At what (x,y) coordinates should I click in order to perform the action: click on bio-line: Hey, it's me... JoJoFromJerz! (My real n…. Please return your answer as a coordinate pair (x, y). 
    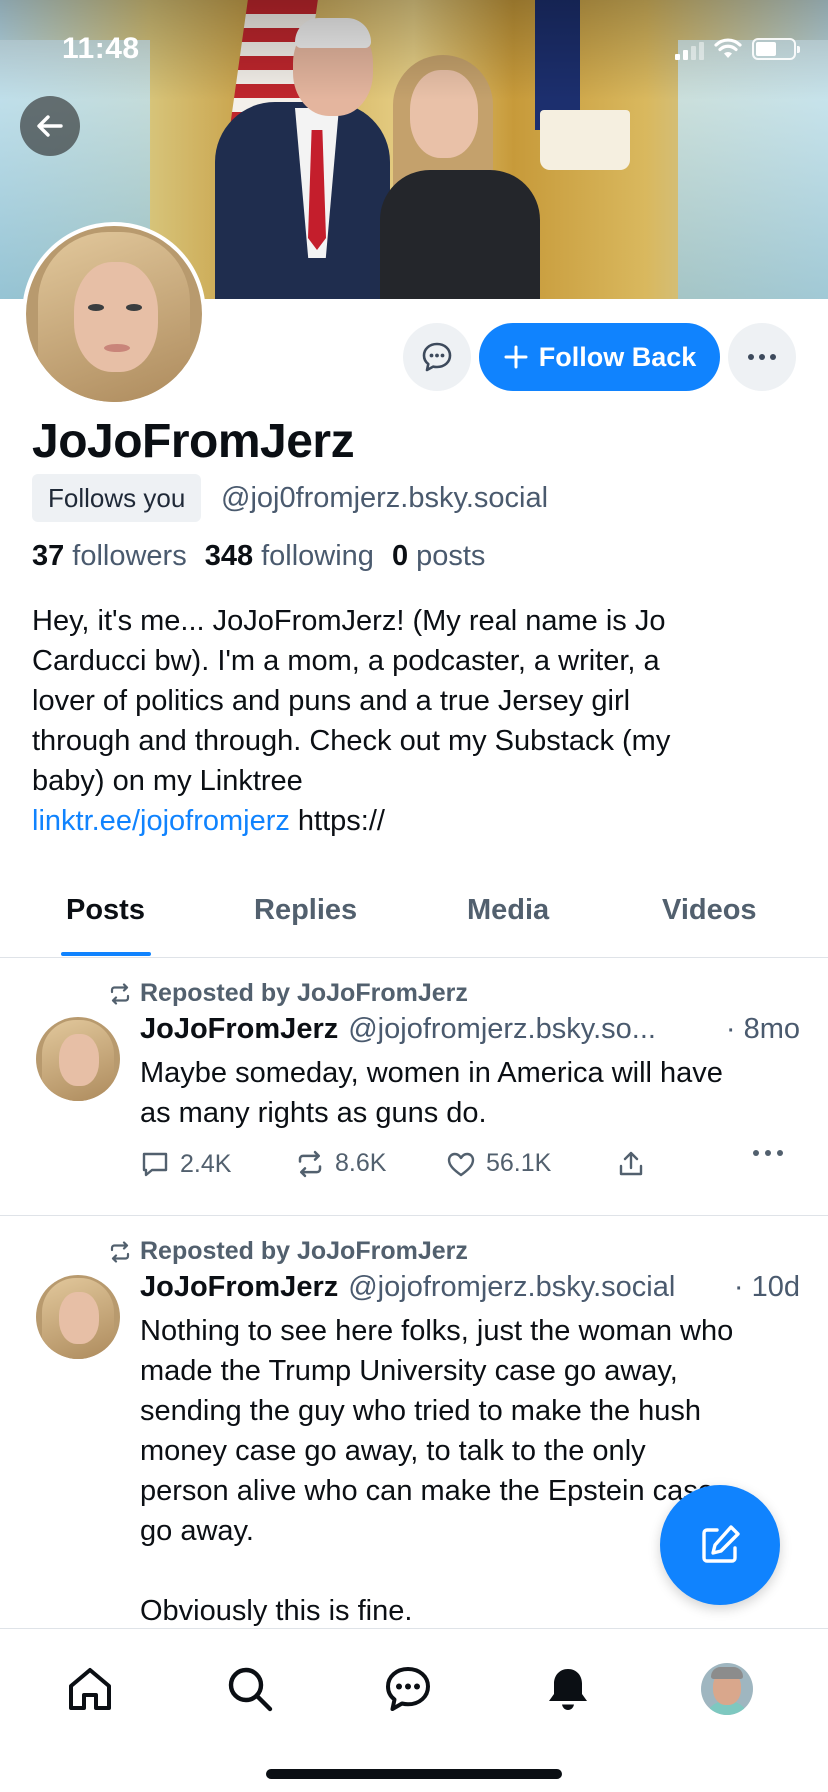
    Looking at the image, I should click on (349, 621).